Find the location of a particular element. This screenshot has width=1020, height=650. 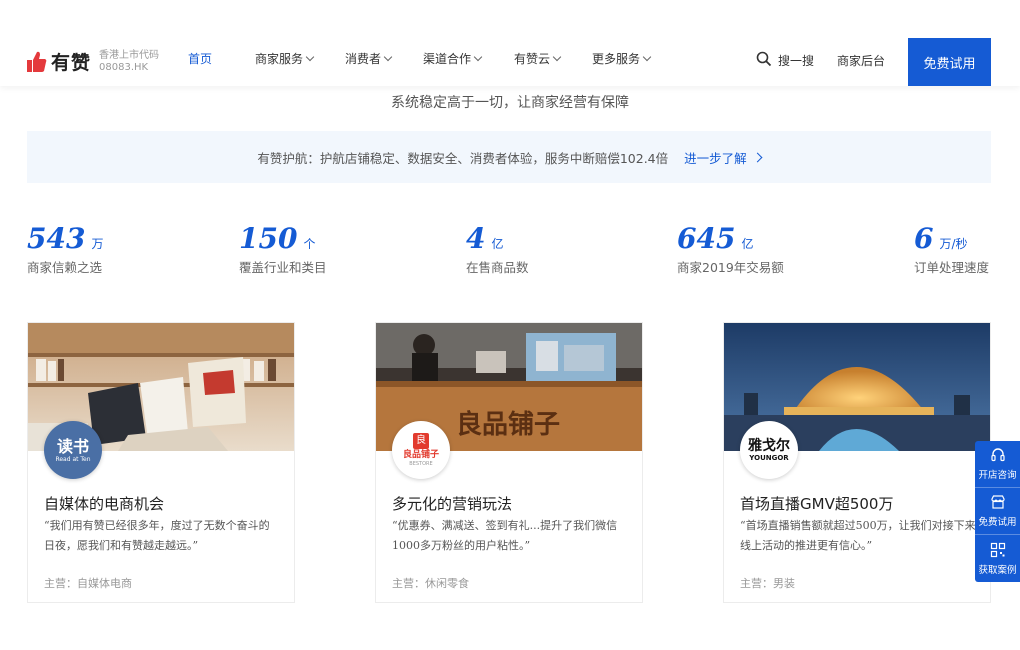

float-label: 获取案例 is located at coordinates (997, 570).